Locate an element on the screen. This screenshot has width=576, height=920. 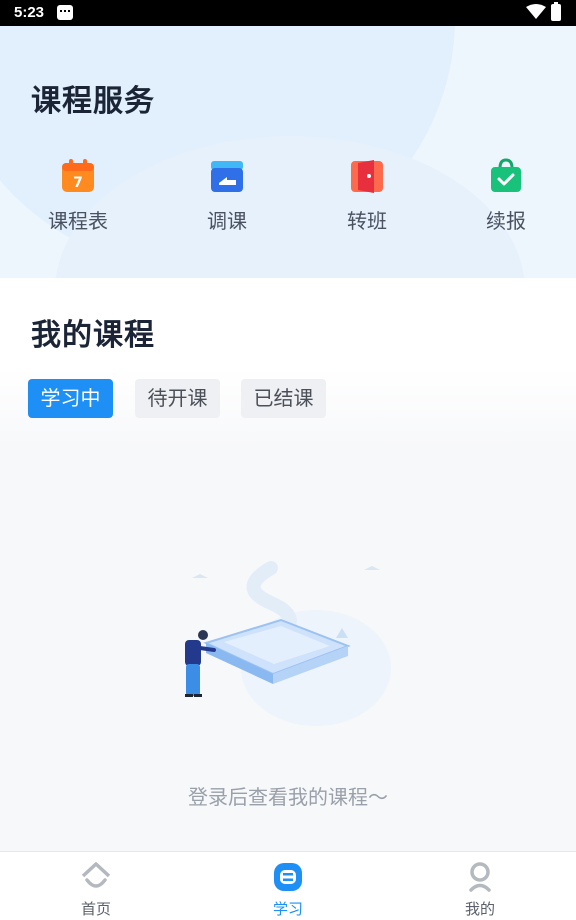
nav-home: 首页 is located at coordinates (96, 886).